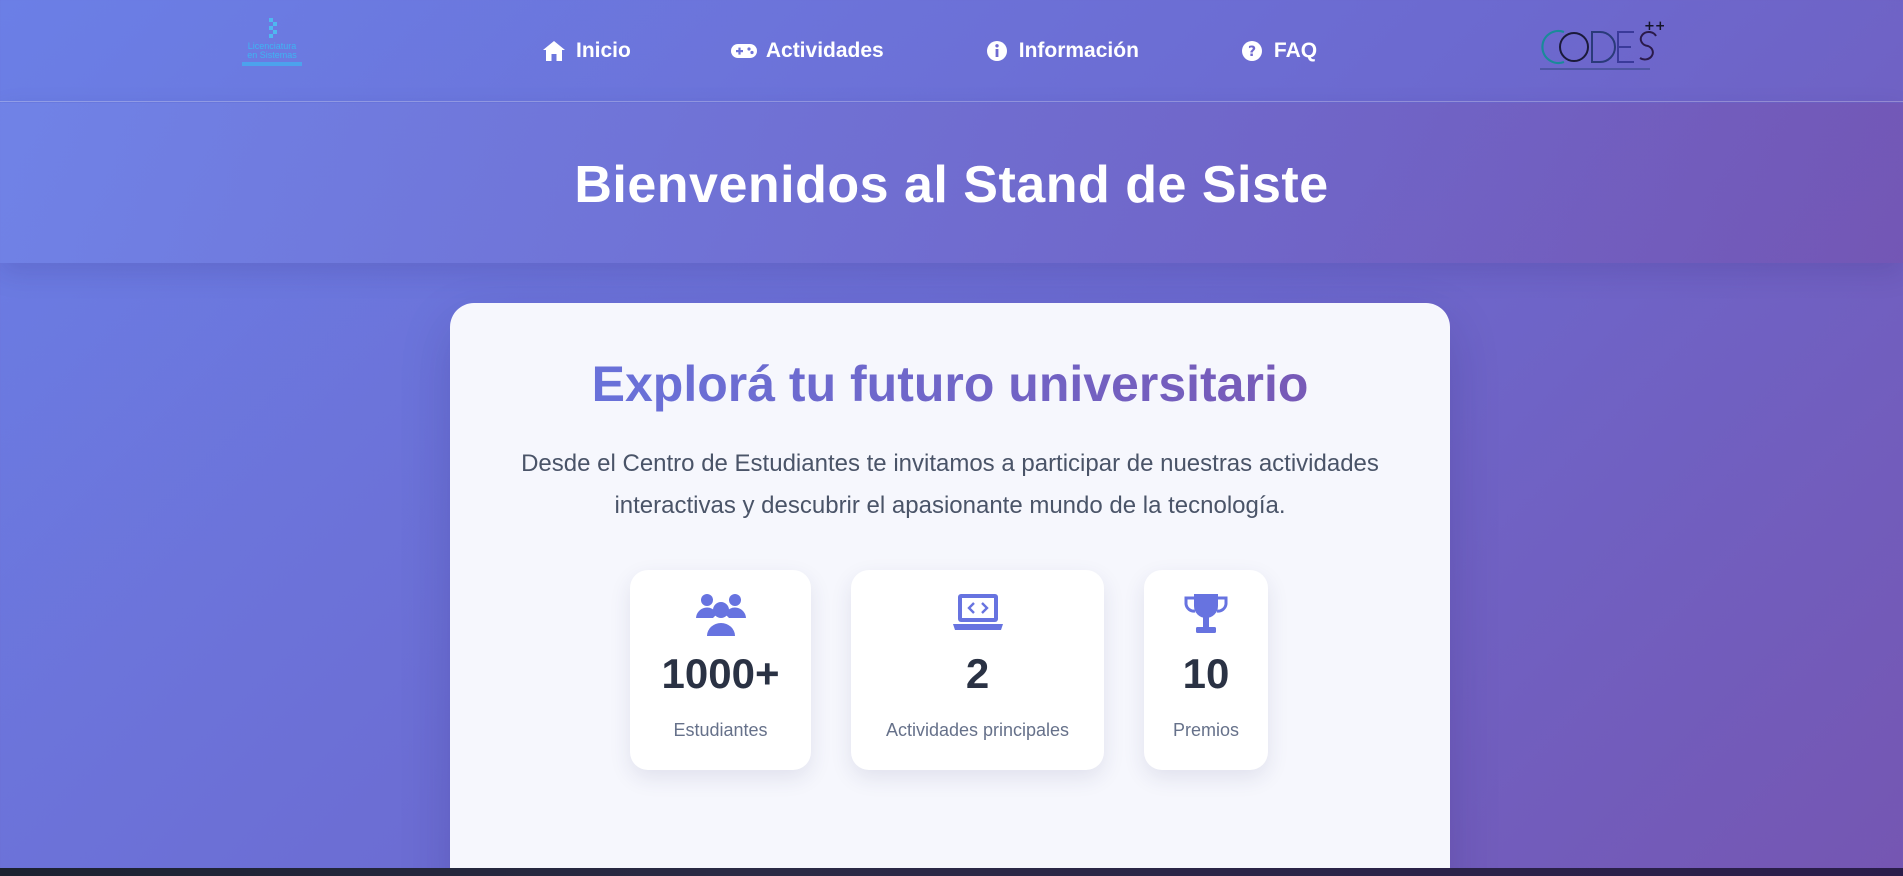  What do you see at coordinates (1295, 50) in the screenshot?
I see `nav-faq-label: FAQ` at bounding box center [1295, 50].